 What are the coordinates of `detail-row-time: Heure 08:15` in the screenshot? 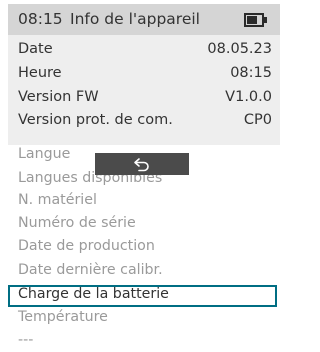 It's located at (145, 75).